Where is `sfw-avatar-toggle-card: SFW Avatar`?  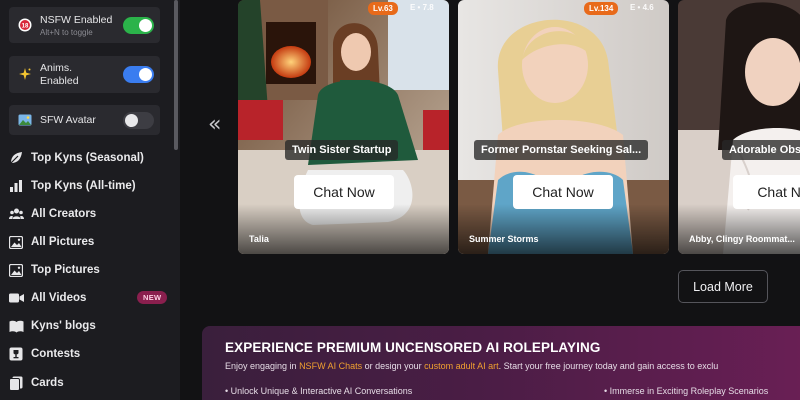 sfw-avatar-toggle-card: SFW Avatar is located at coordinates (84, 120).